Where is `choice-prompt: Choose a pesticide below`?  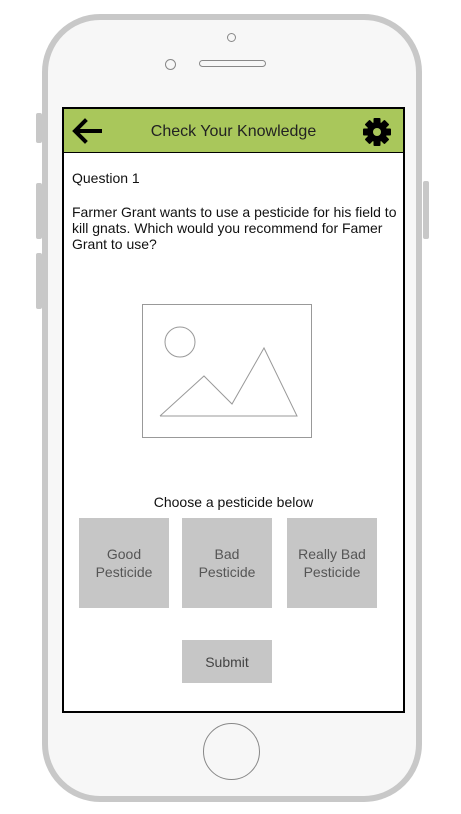 choice-prompt: Choose a pesticide below is located at coordinates (233, 502).